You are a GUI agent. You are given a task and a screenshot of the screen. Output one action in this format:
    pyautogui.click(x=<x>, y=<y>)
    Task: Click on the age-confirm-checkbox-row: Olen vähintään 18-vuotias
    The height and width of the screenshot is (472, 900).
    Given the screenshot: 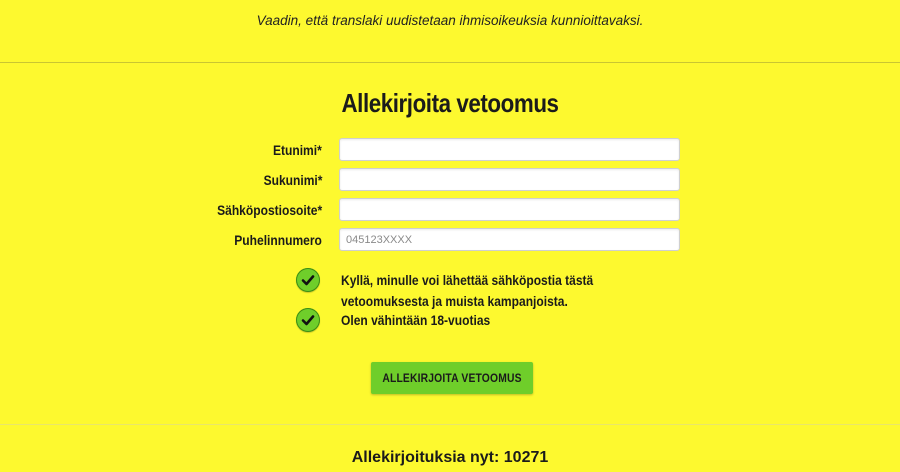 What is the action you would take?
    pyautogui.click(x=506, y=321)
    